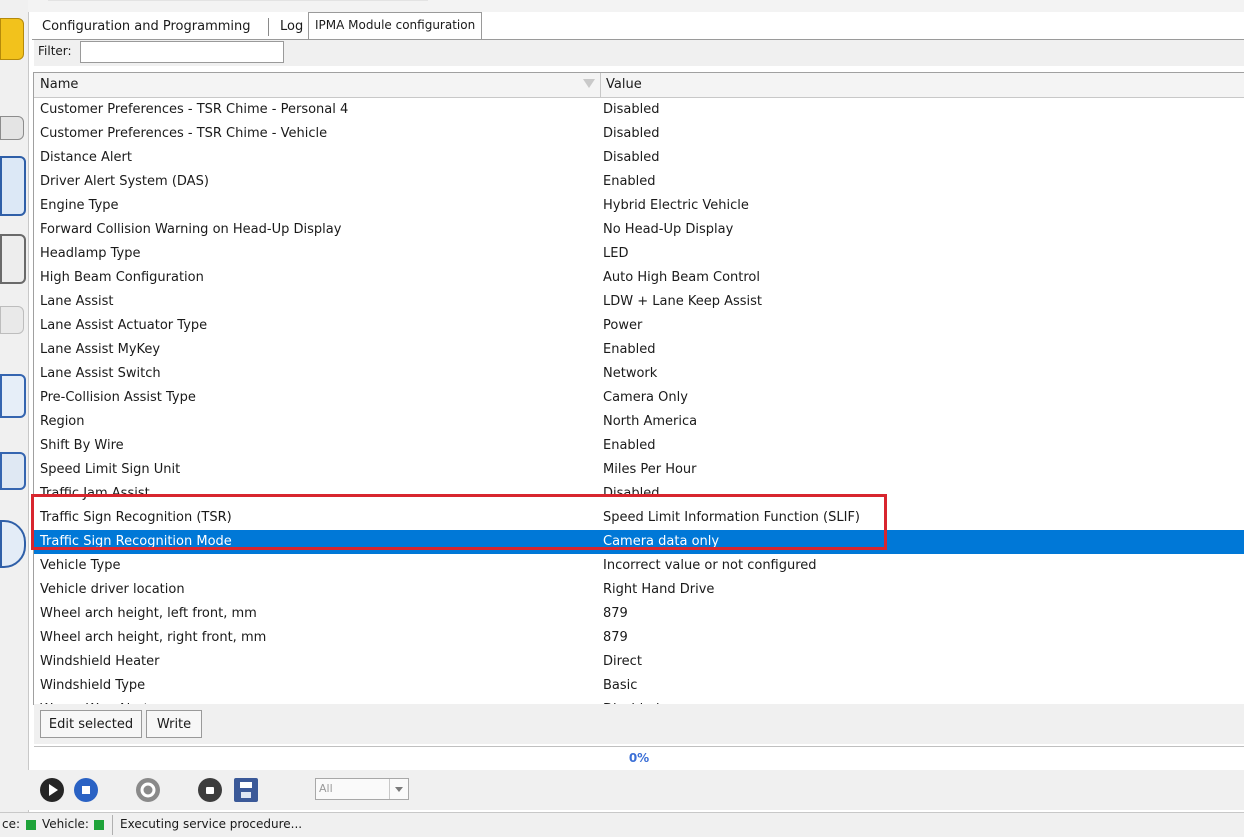  What do you see at coordinates (630, 373) in the screenshot?
I see `row-value-cell: Network` at bounding box center [630, 373].